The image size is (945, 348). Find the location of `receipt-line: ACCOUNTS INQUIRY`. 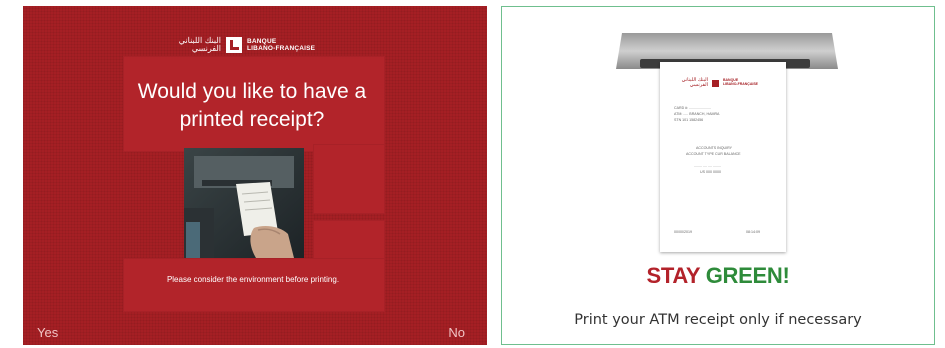

receipt-line: ACCOUNTS INQUIRY is located at coordinates (714, 148).